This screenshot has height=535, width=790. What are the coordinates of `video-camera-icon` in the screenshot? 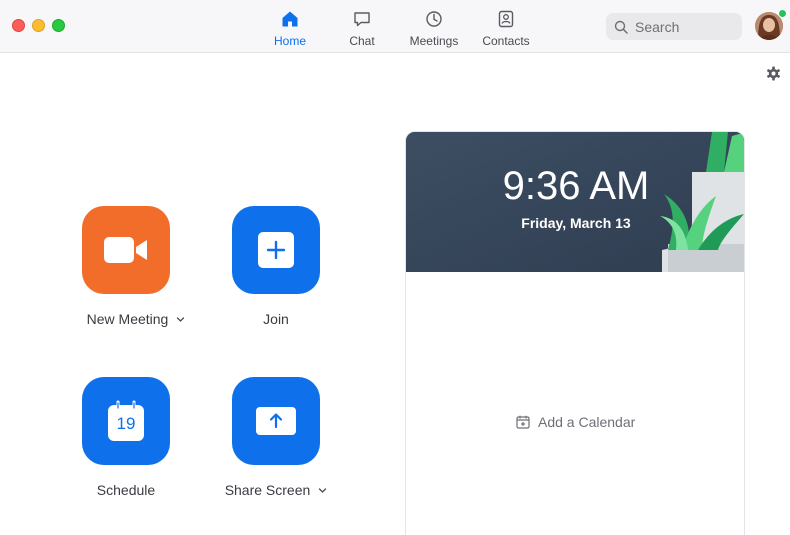 It's located at (125, 250).